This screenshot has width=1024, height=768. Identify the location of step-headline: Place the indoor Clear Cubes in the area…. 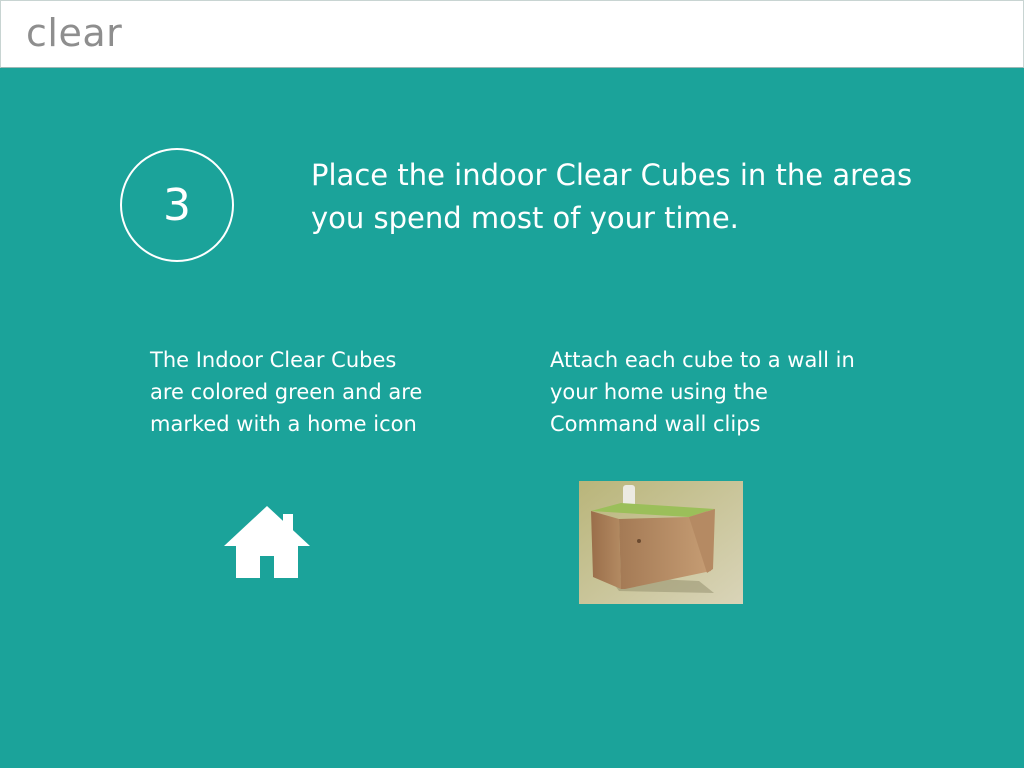
(612, 196).